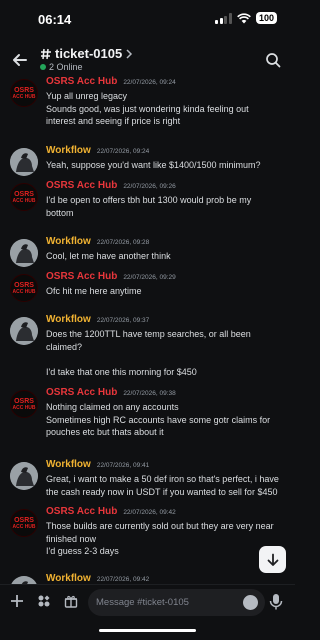 This screenshot has height=640, width=320. I want to click on channel-name: ticket-0105, so click(89, 53).